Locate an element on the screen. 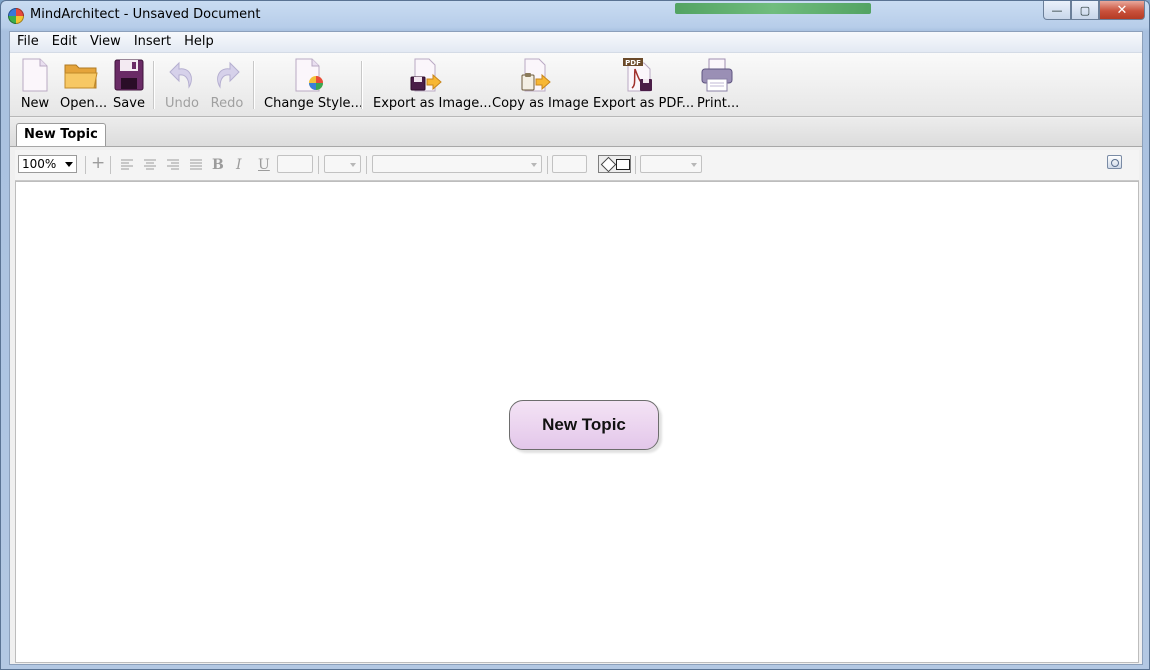  window-title: MindArchitect - Unsaved Document is located at coordinates (145, 14).